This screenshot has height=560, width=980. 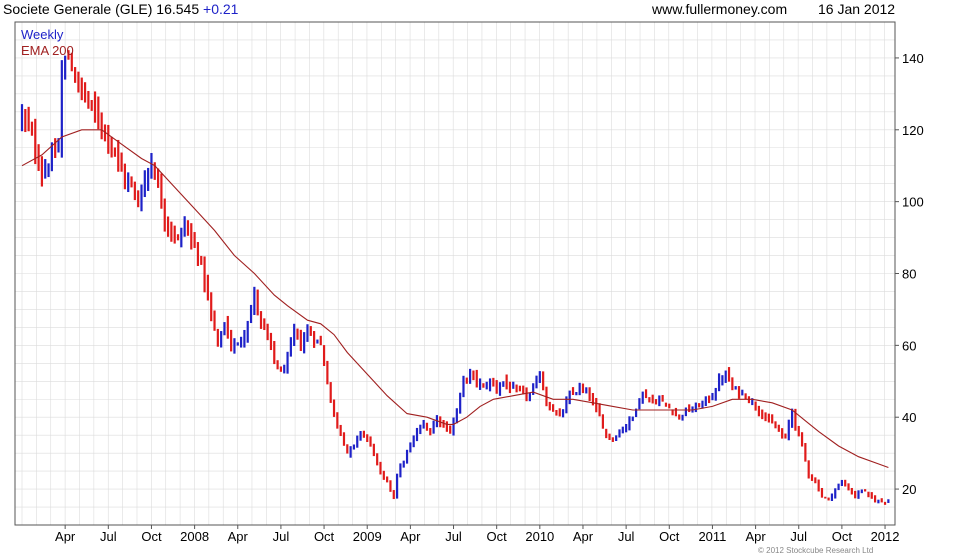 I want to click on x-tick-label: 2008, so click(x=194, y=536).